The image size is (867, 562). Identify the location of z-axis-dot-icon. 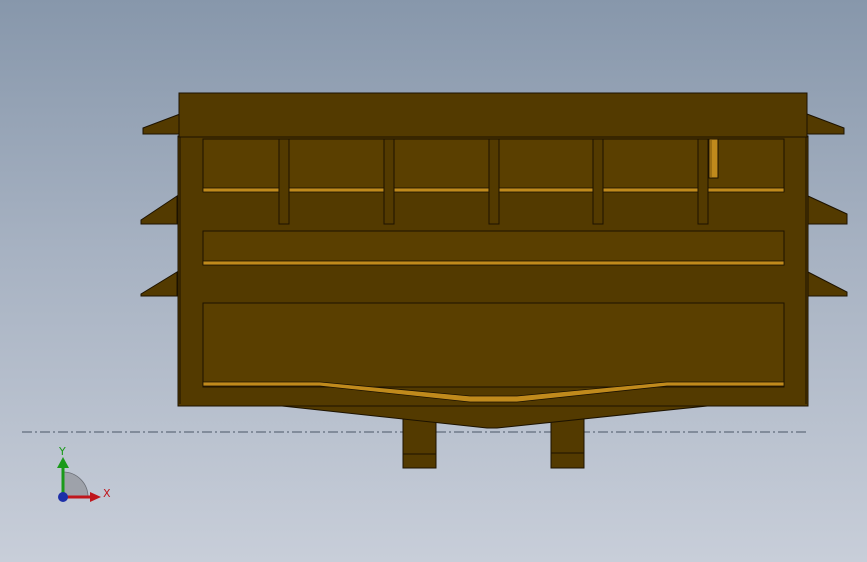
(63, 497).